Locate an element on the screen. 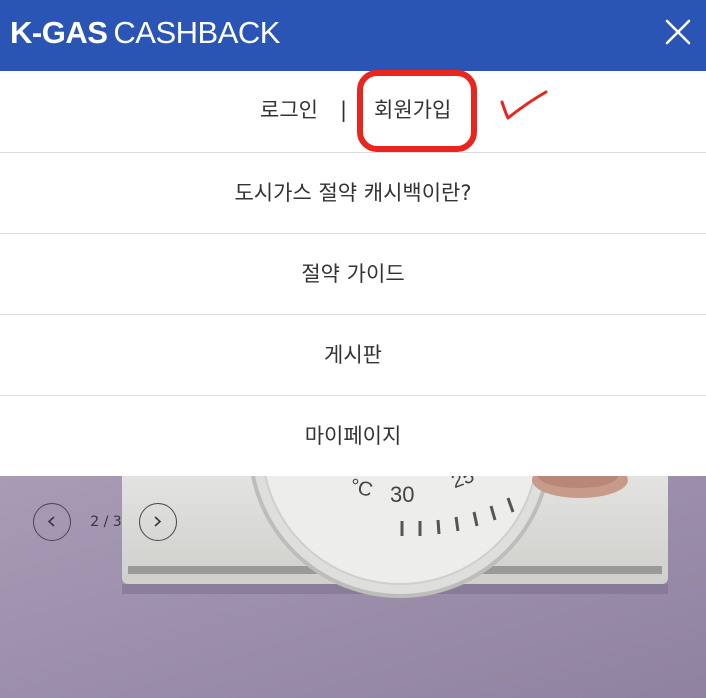  menu-item-label: 마이페이지 is located at coordinates (353, 436).